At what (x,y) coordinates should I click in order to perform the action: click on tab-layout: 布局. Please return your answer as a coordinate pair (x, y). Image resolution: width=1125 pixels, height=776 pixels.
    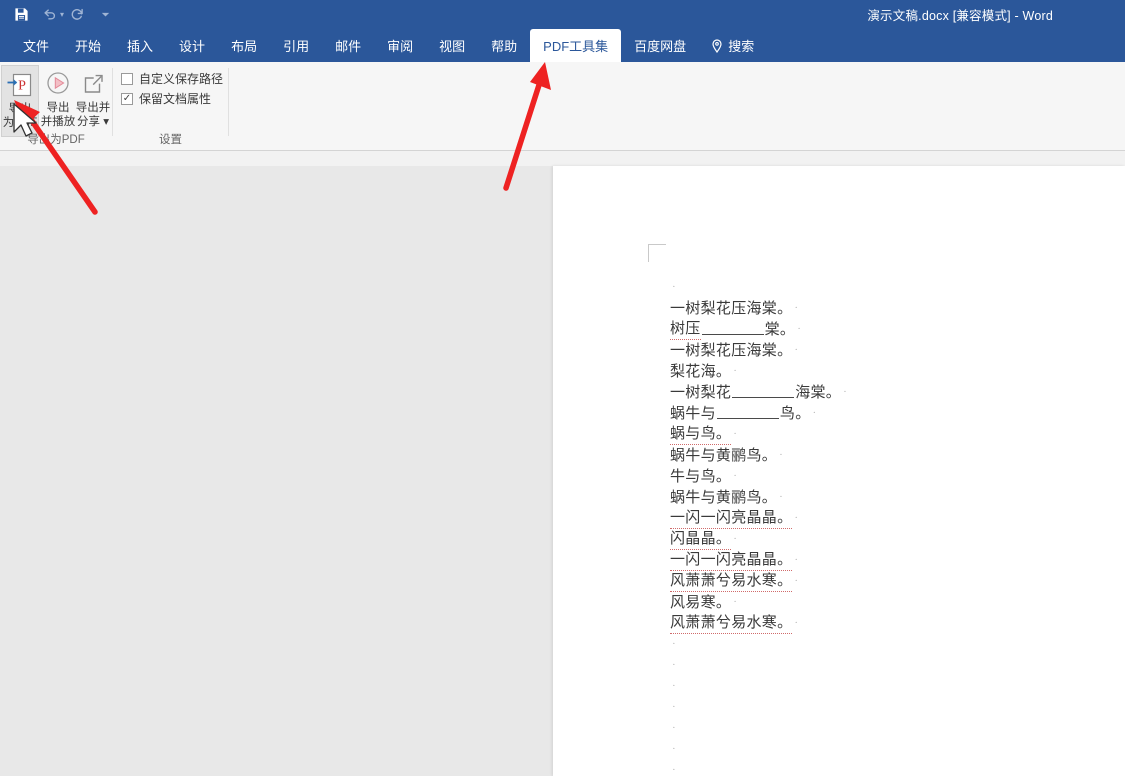
    Looking at the image, I should click on (244, 45).